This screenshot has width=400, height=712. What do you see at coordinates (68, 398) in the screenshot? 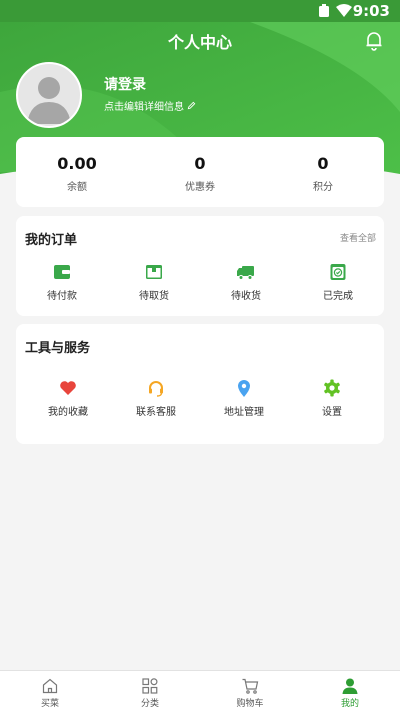
I see `service-favorites: 我的收藏` at bounding box center [68, 398].